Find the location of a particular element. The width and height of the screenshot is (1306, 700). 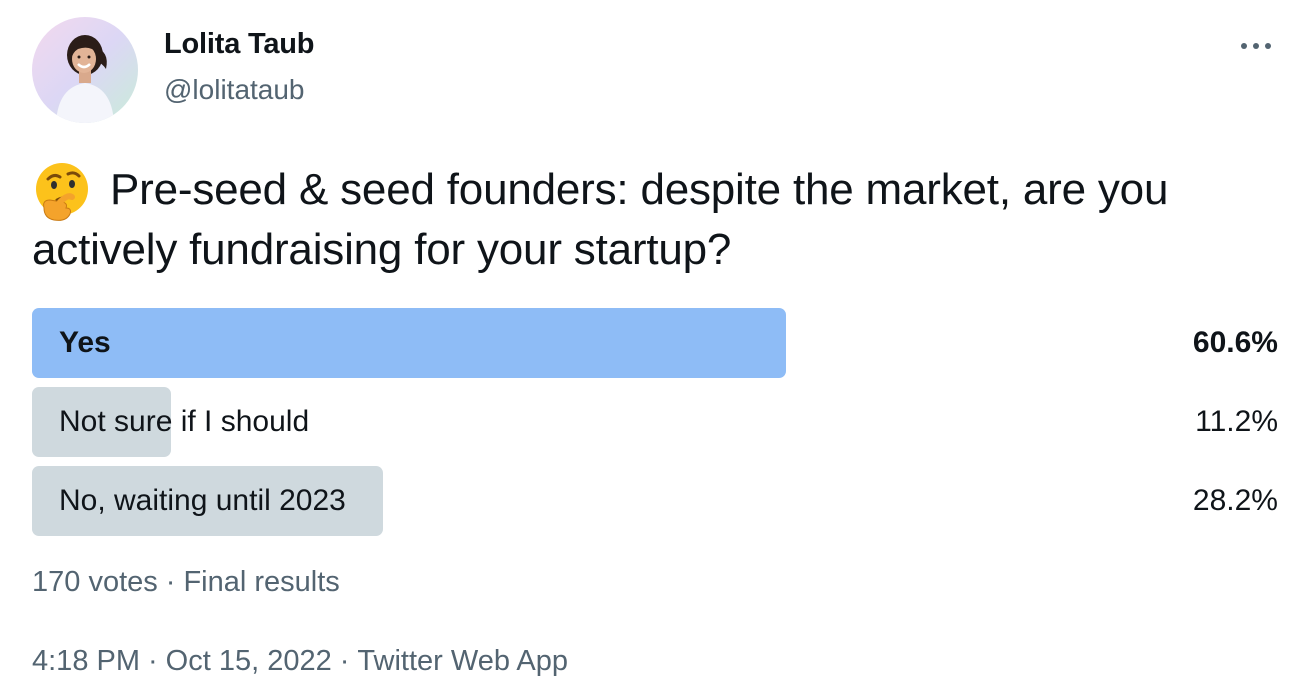

poll-vote-count: 170 votes is located at coordinates (95, 582).